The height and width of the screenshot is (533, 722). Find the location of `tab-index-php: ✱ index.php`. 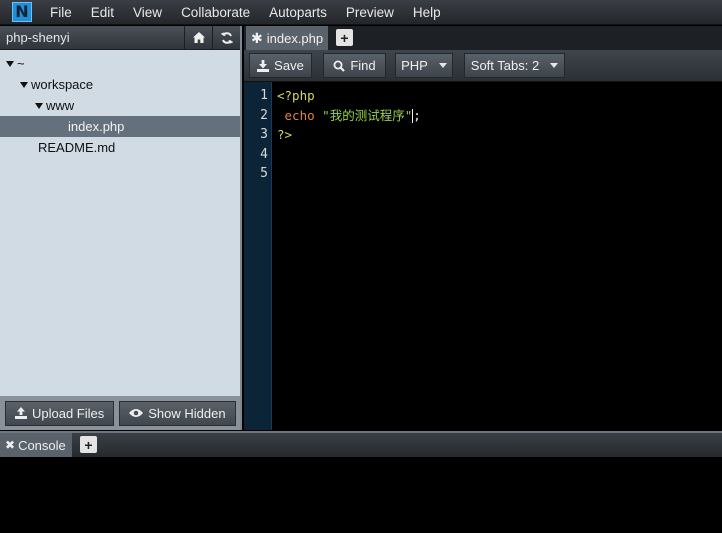

tab-index-php: ✱ index.php is located at coordinates (287, 38).